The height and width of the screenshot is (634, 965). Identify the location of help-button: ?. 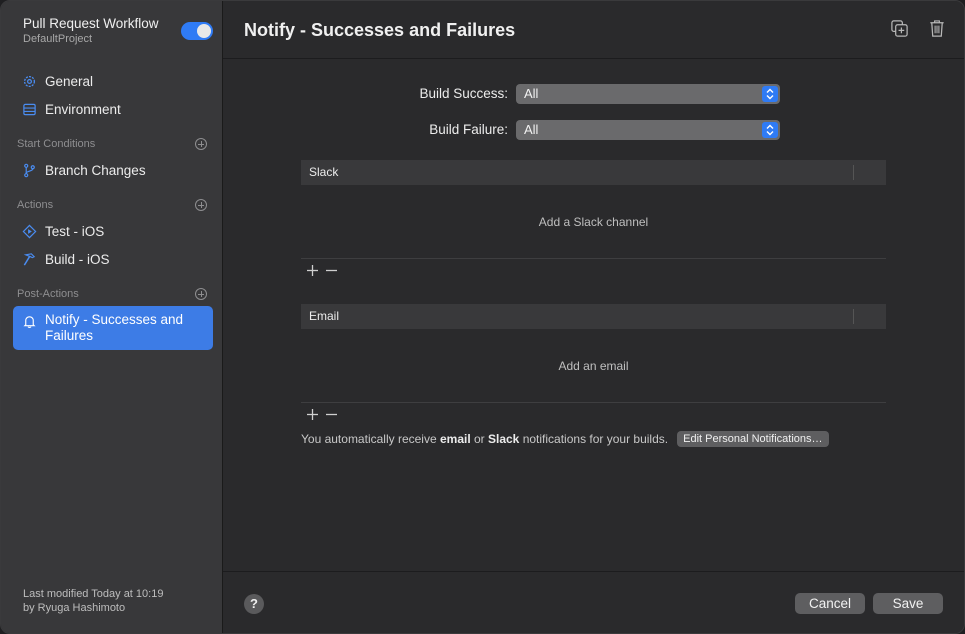
(254, 604).